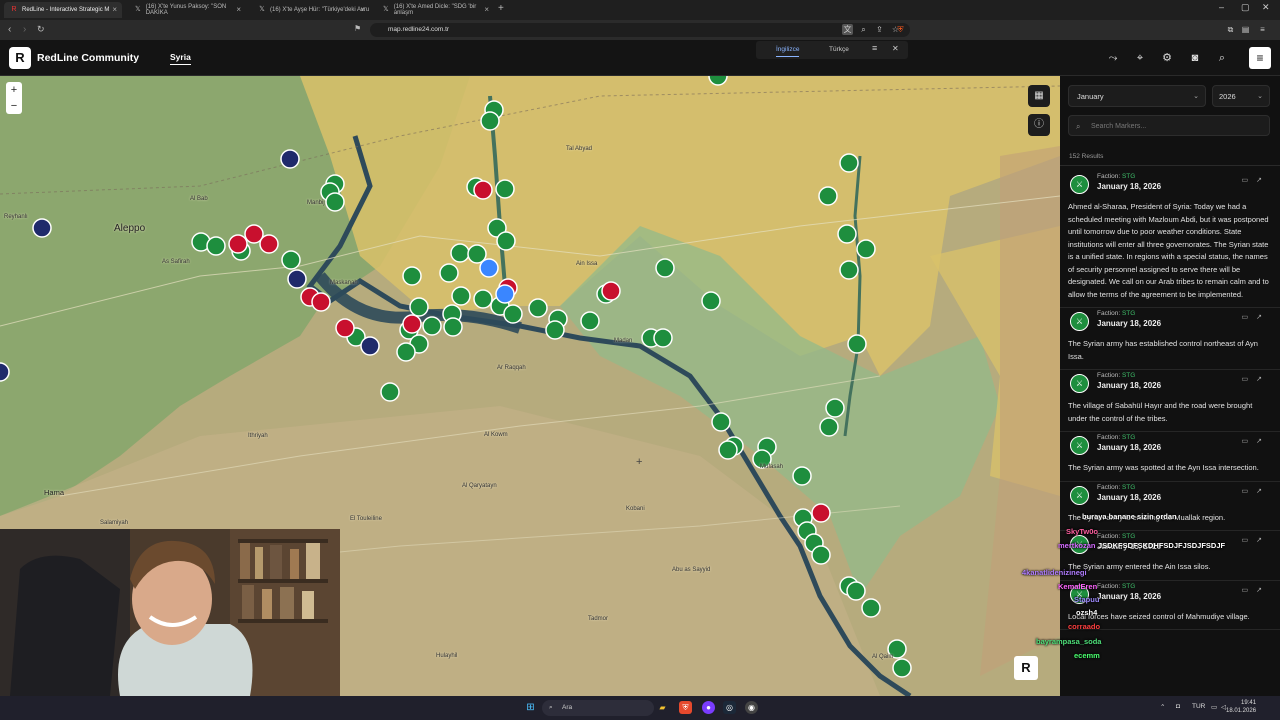  What do you see at coordinates (1266, 7) in the screenshot?
I see `close-window-icon: ✕` at bounding box center [1266, 7].